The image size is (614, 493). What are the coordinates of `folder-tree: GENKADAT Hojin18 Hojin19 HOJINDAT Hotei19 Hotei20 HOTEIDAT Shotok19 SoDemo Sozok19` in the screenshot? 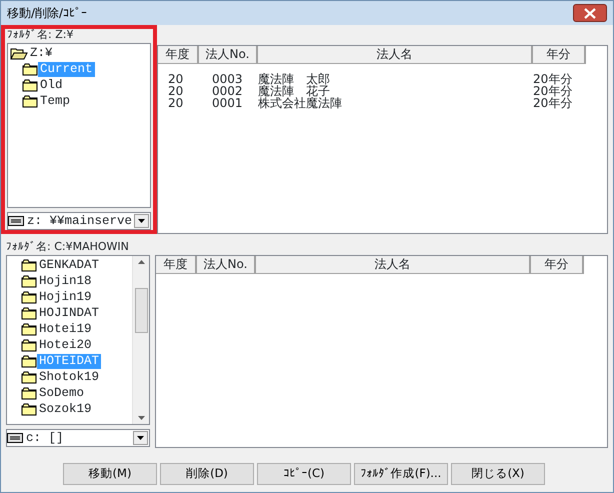 It's located at (78, 340).